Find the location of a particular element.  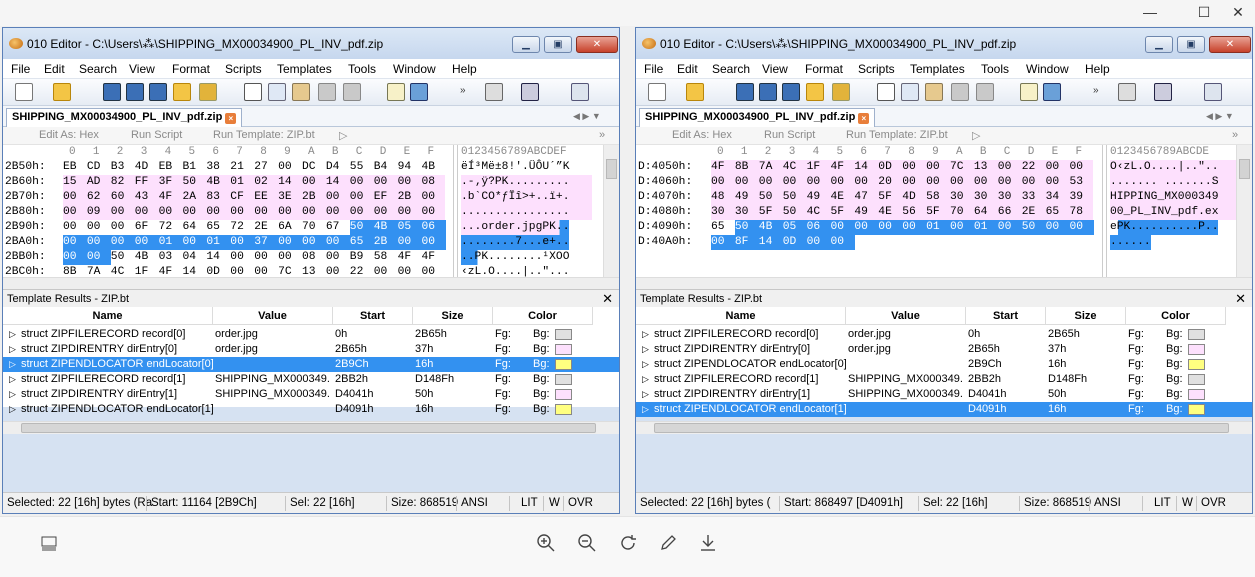

template-horizontal-scrollbar is located at coordinates (311, 427).